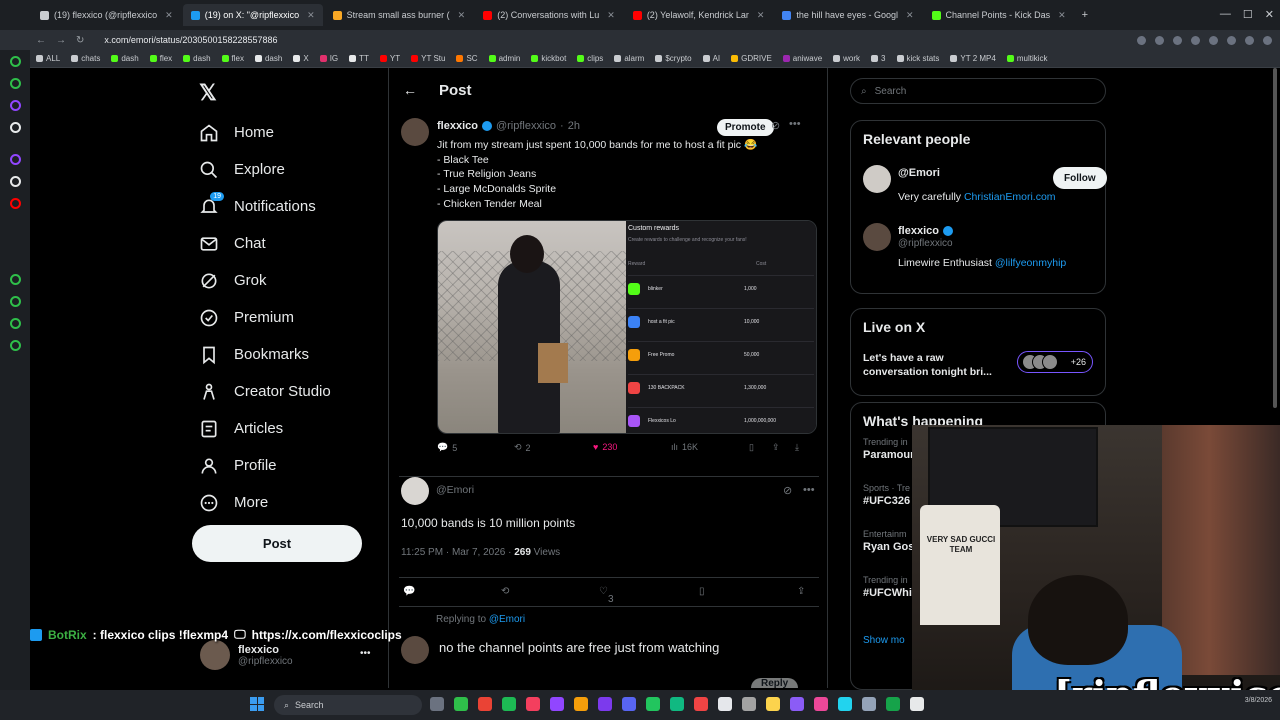  I want to click on bookmark-icon: ▯, so click(702, 591).